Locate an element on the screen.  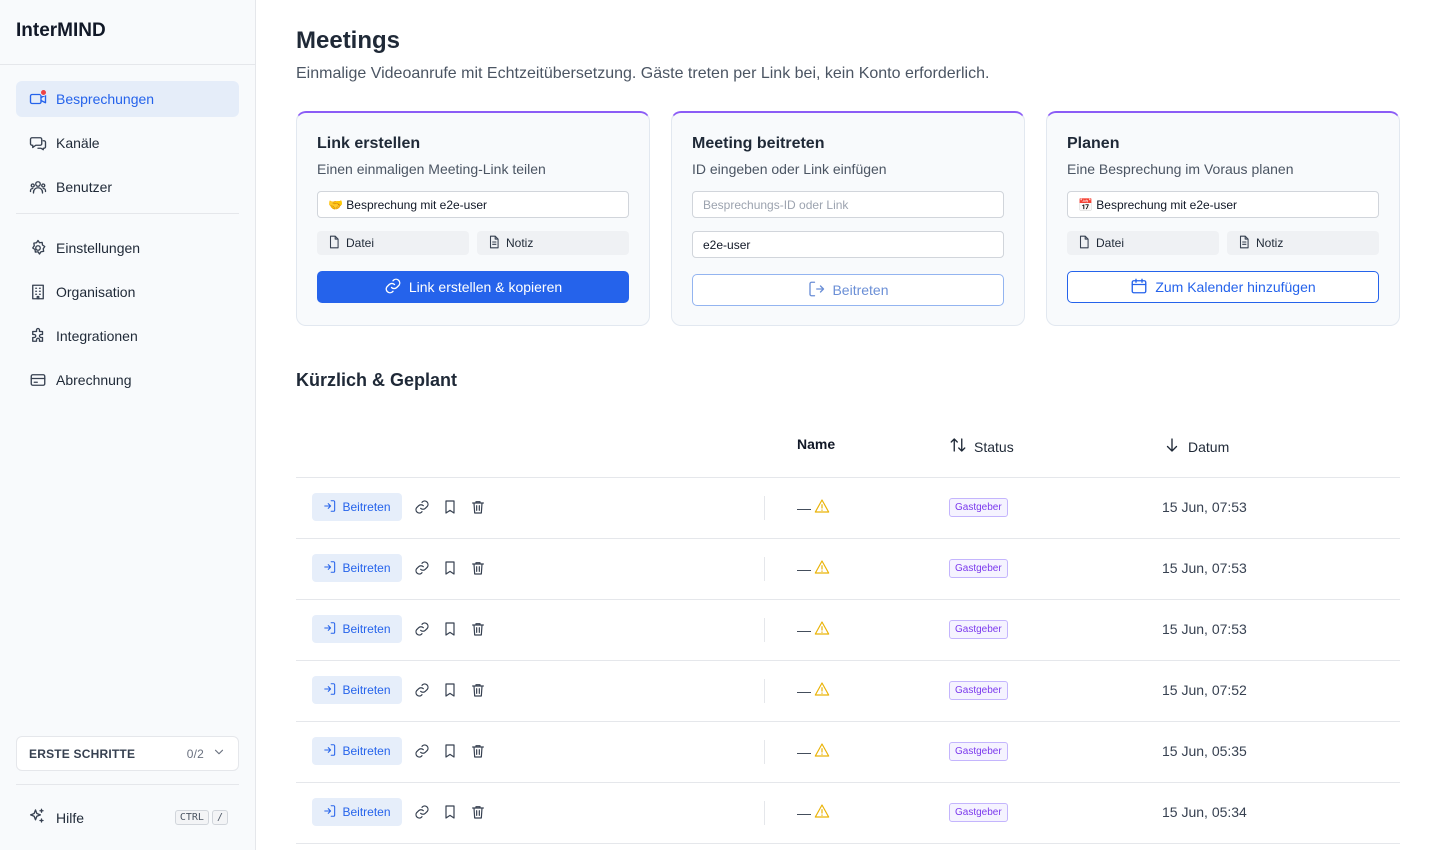
sort-desc-icon is located at coordinates (1175, 446).